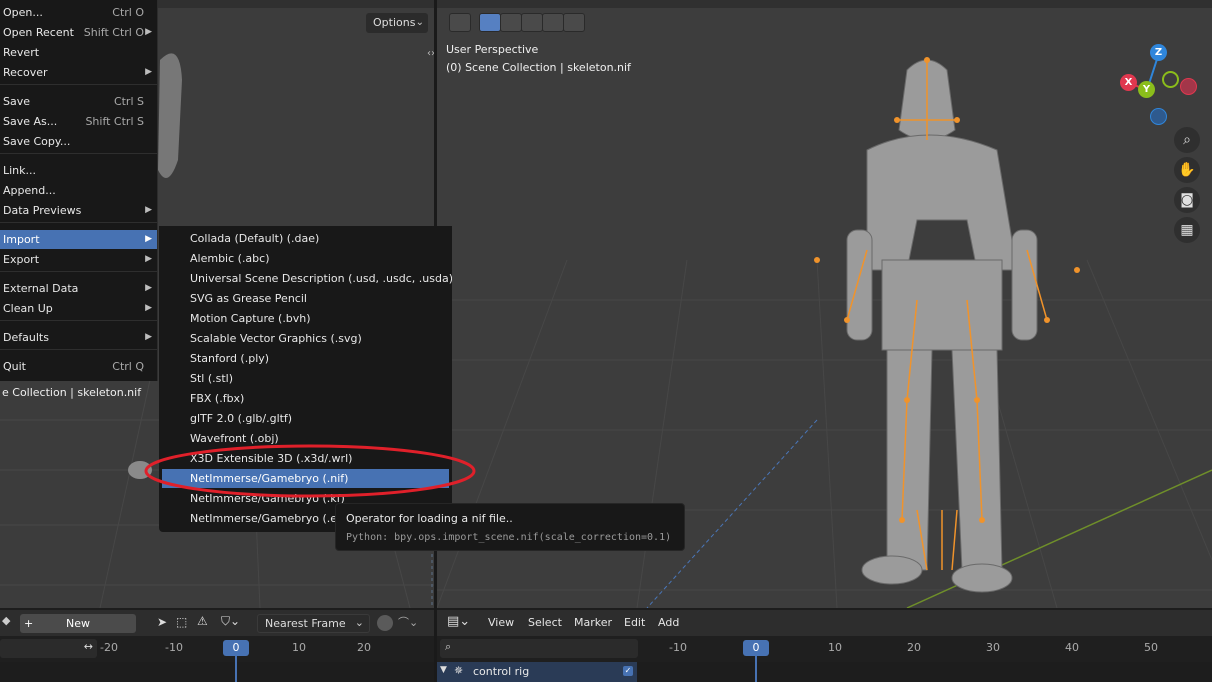  Describe the element at coordinates (48, 648) in the screenshot. I see `left-timeline-scroll-field: ↔` at that location.